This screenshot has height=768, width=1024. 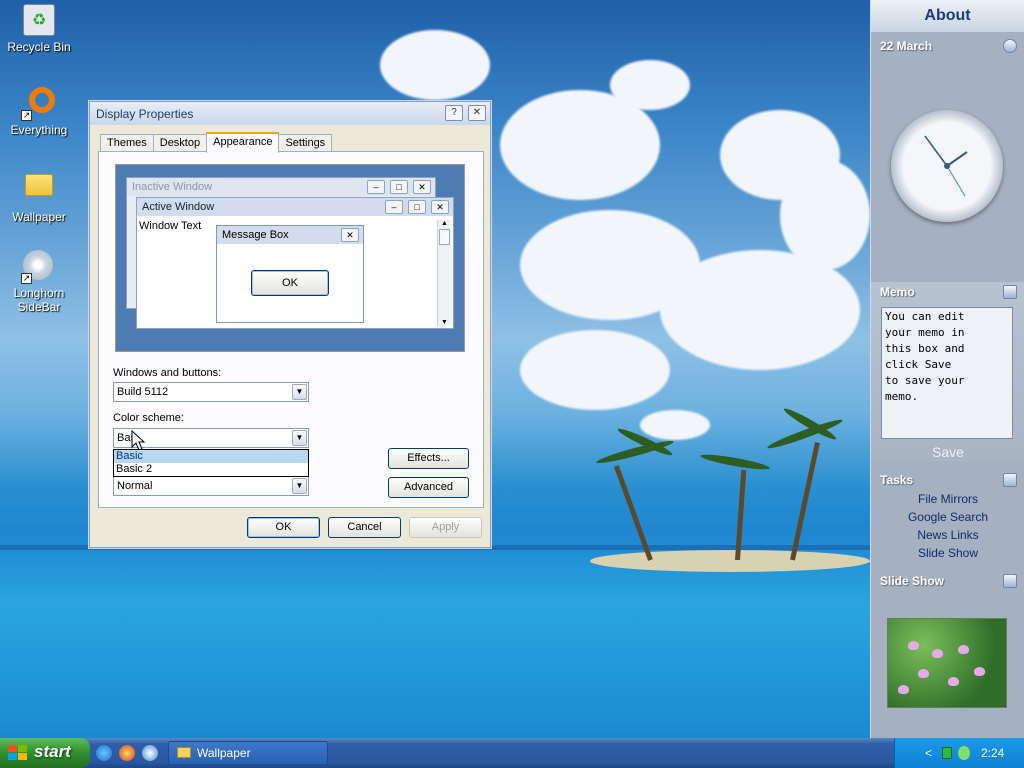 What do you see at coordinates (167, 373) in the screenshot?
I see `windows-buttons-label: Windows and buttons:` at bounding box center [167, 373].